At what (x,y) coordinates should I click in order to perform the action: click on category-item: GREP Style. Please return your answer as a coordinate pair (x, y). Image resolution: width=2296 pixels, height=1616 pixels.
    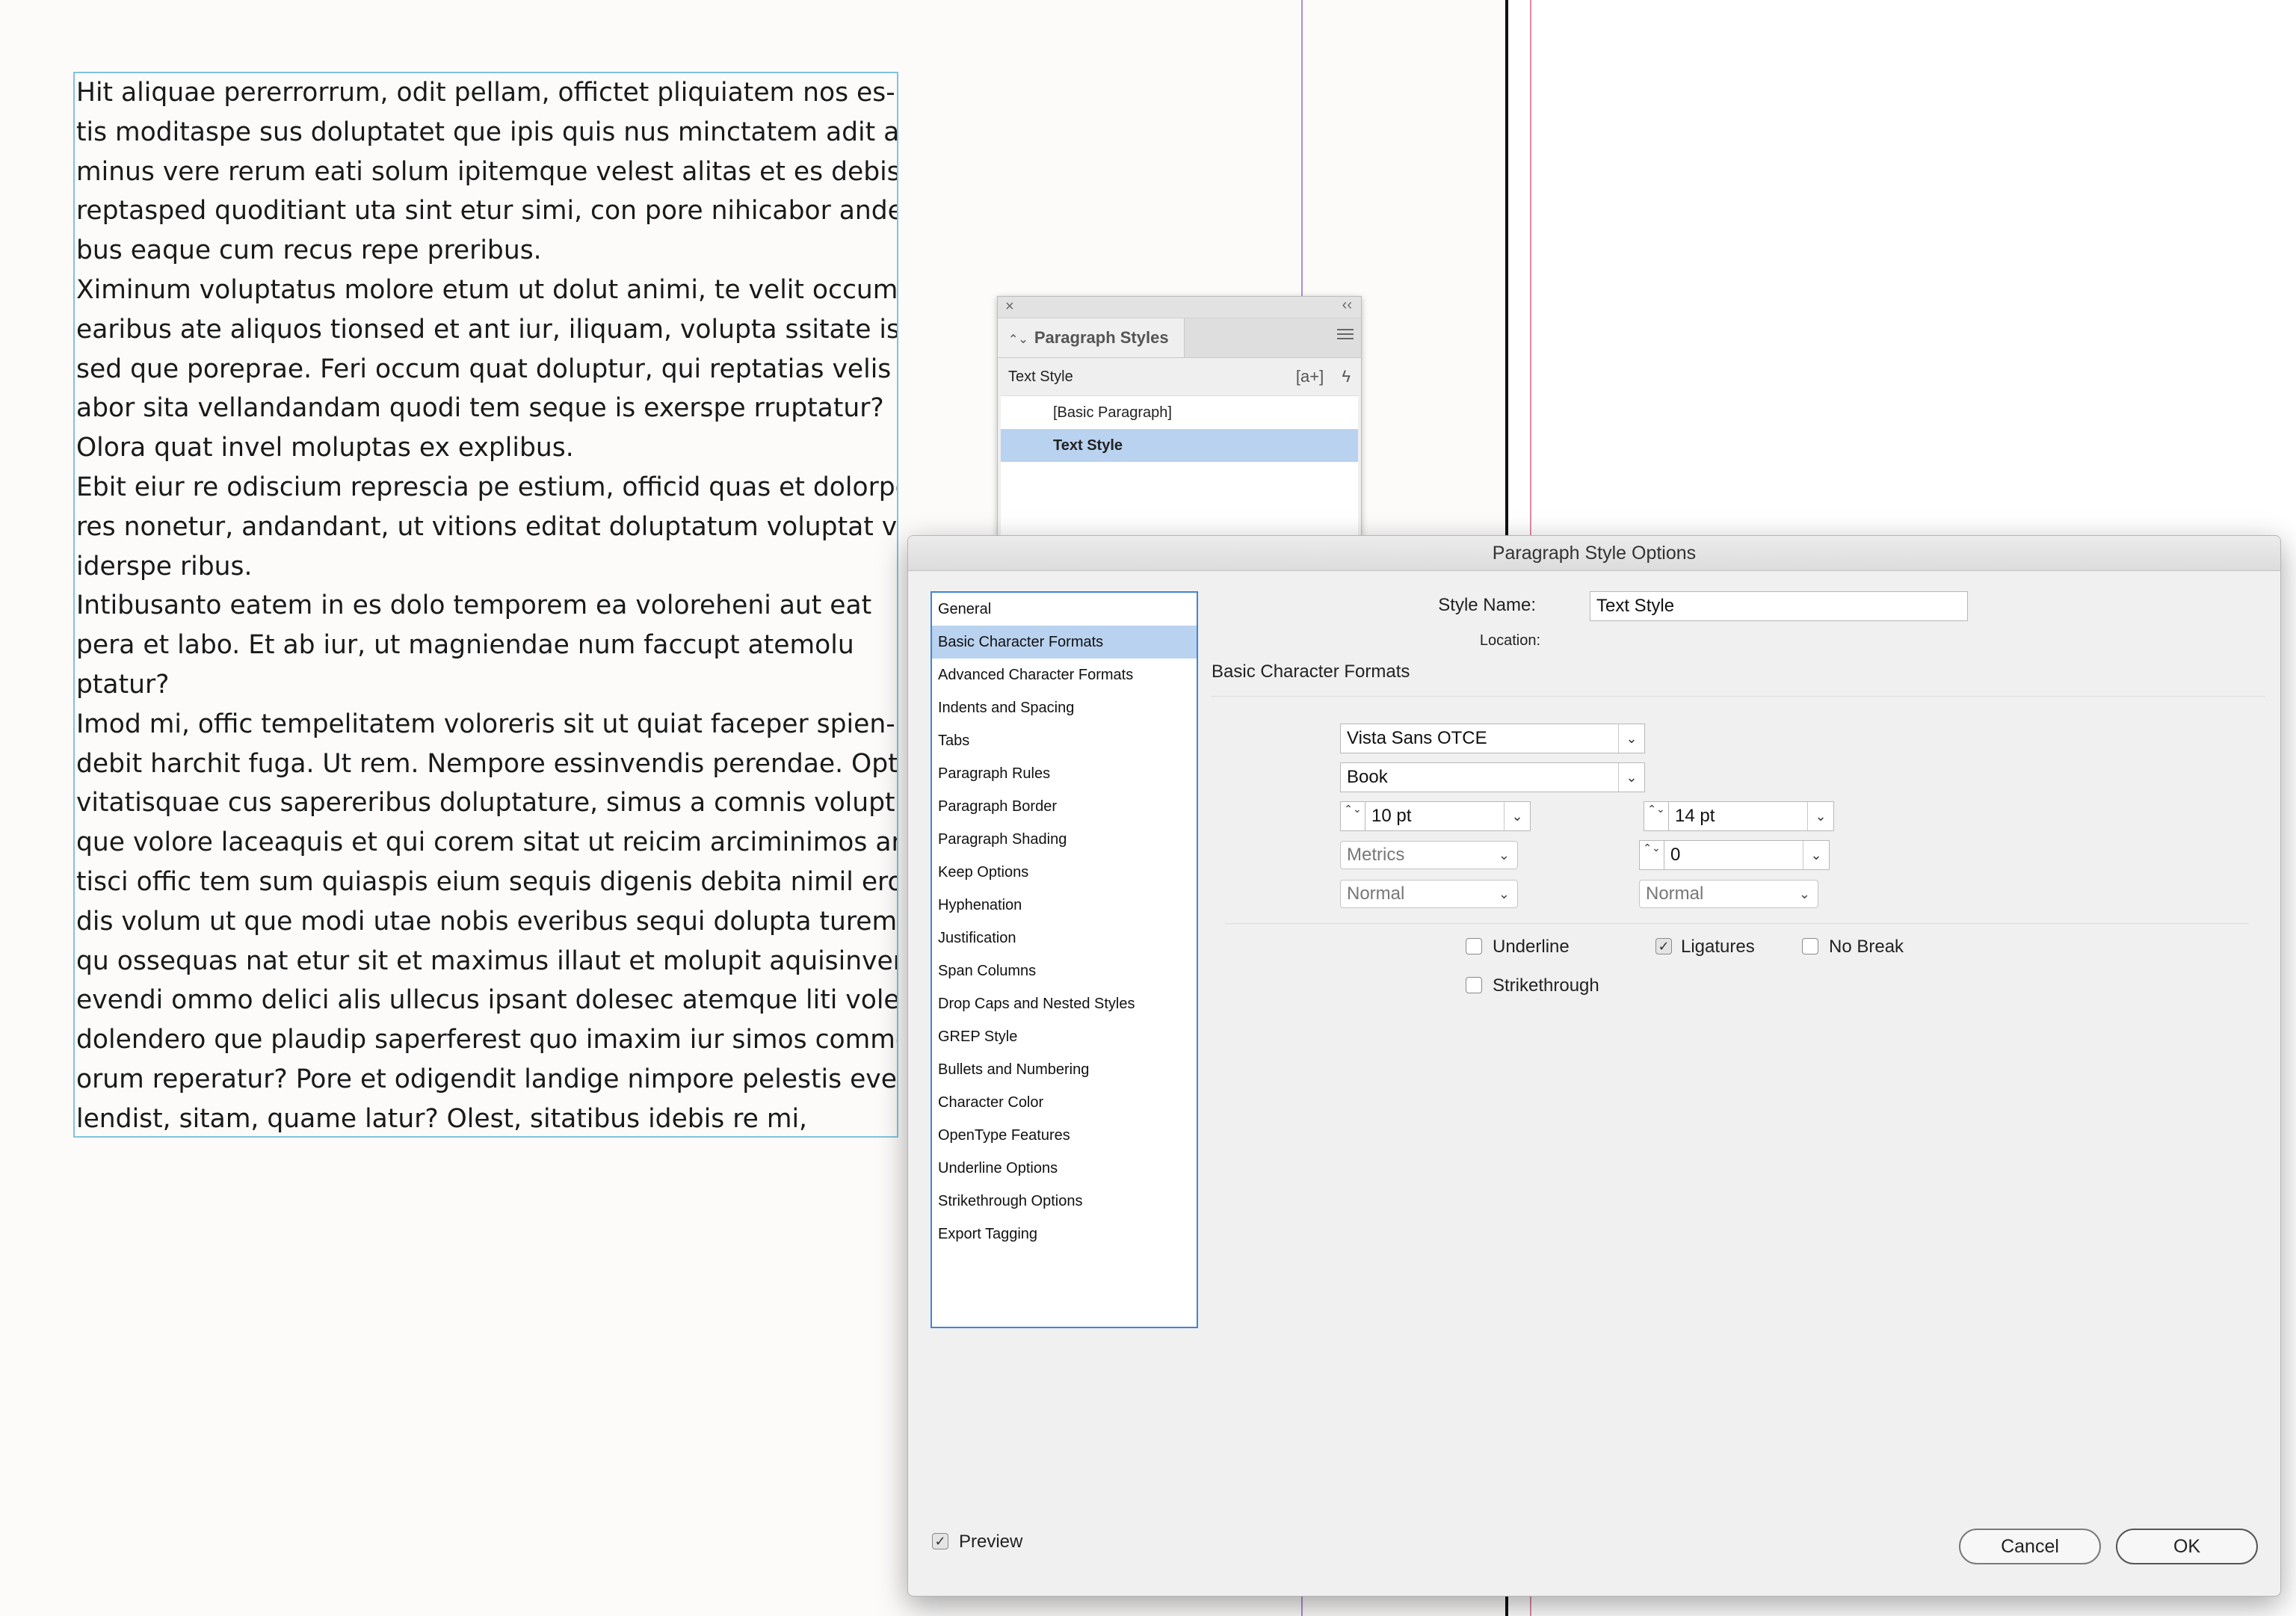
    Looking at the image, I should click on (1065, 1036).